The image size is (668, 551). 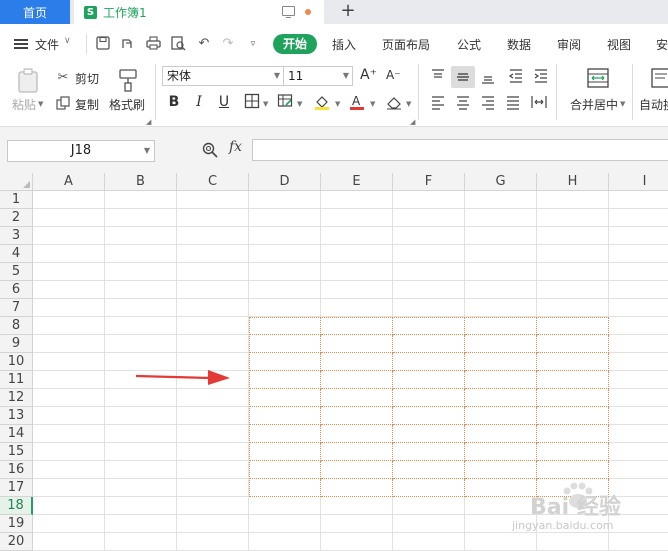 I want to click on cell-a14, so click(x=69, y=434).